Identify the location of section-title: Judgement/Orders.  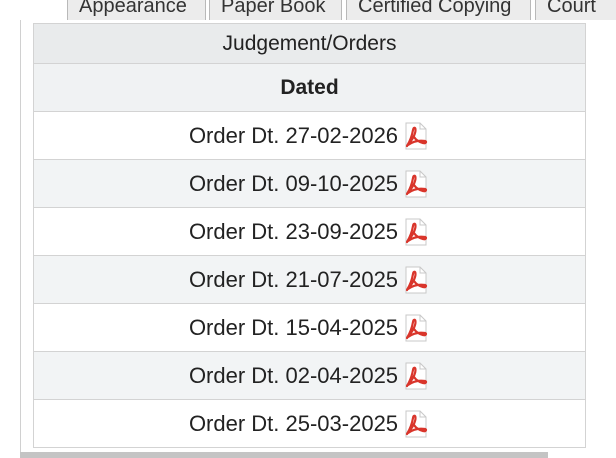
(309, 43).